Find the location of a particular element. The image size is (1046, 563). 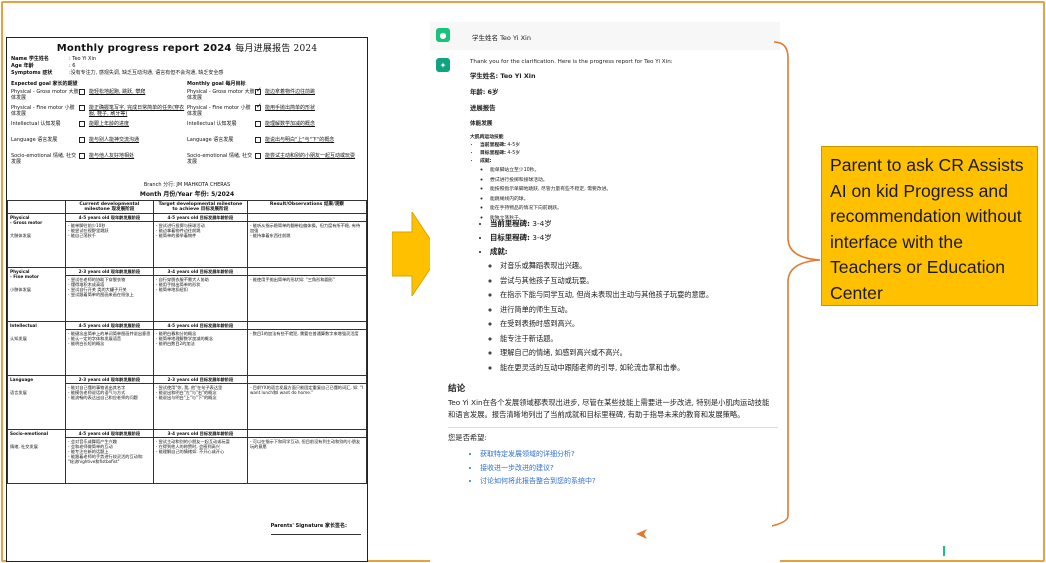

list-item: 在受到表扬时感到高兴。 is located at coordinates (625, 324).